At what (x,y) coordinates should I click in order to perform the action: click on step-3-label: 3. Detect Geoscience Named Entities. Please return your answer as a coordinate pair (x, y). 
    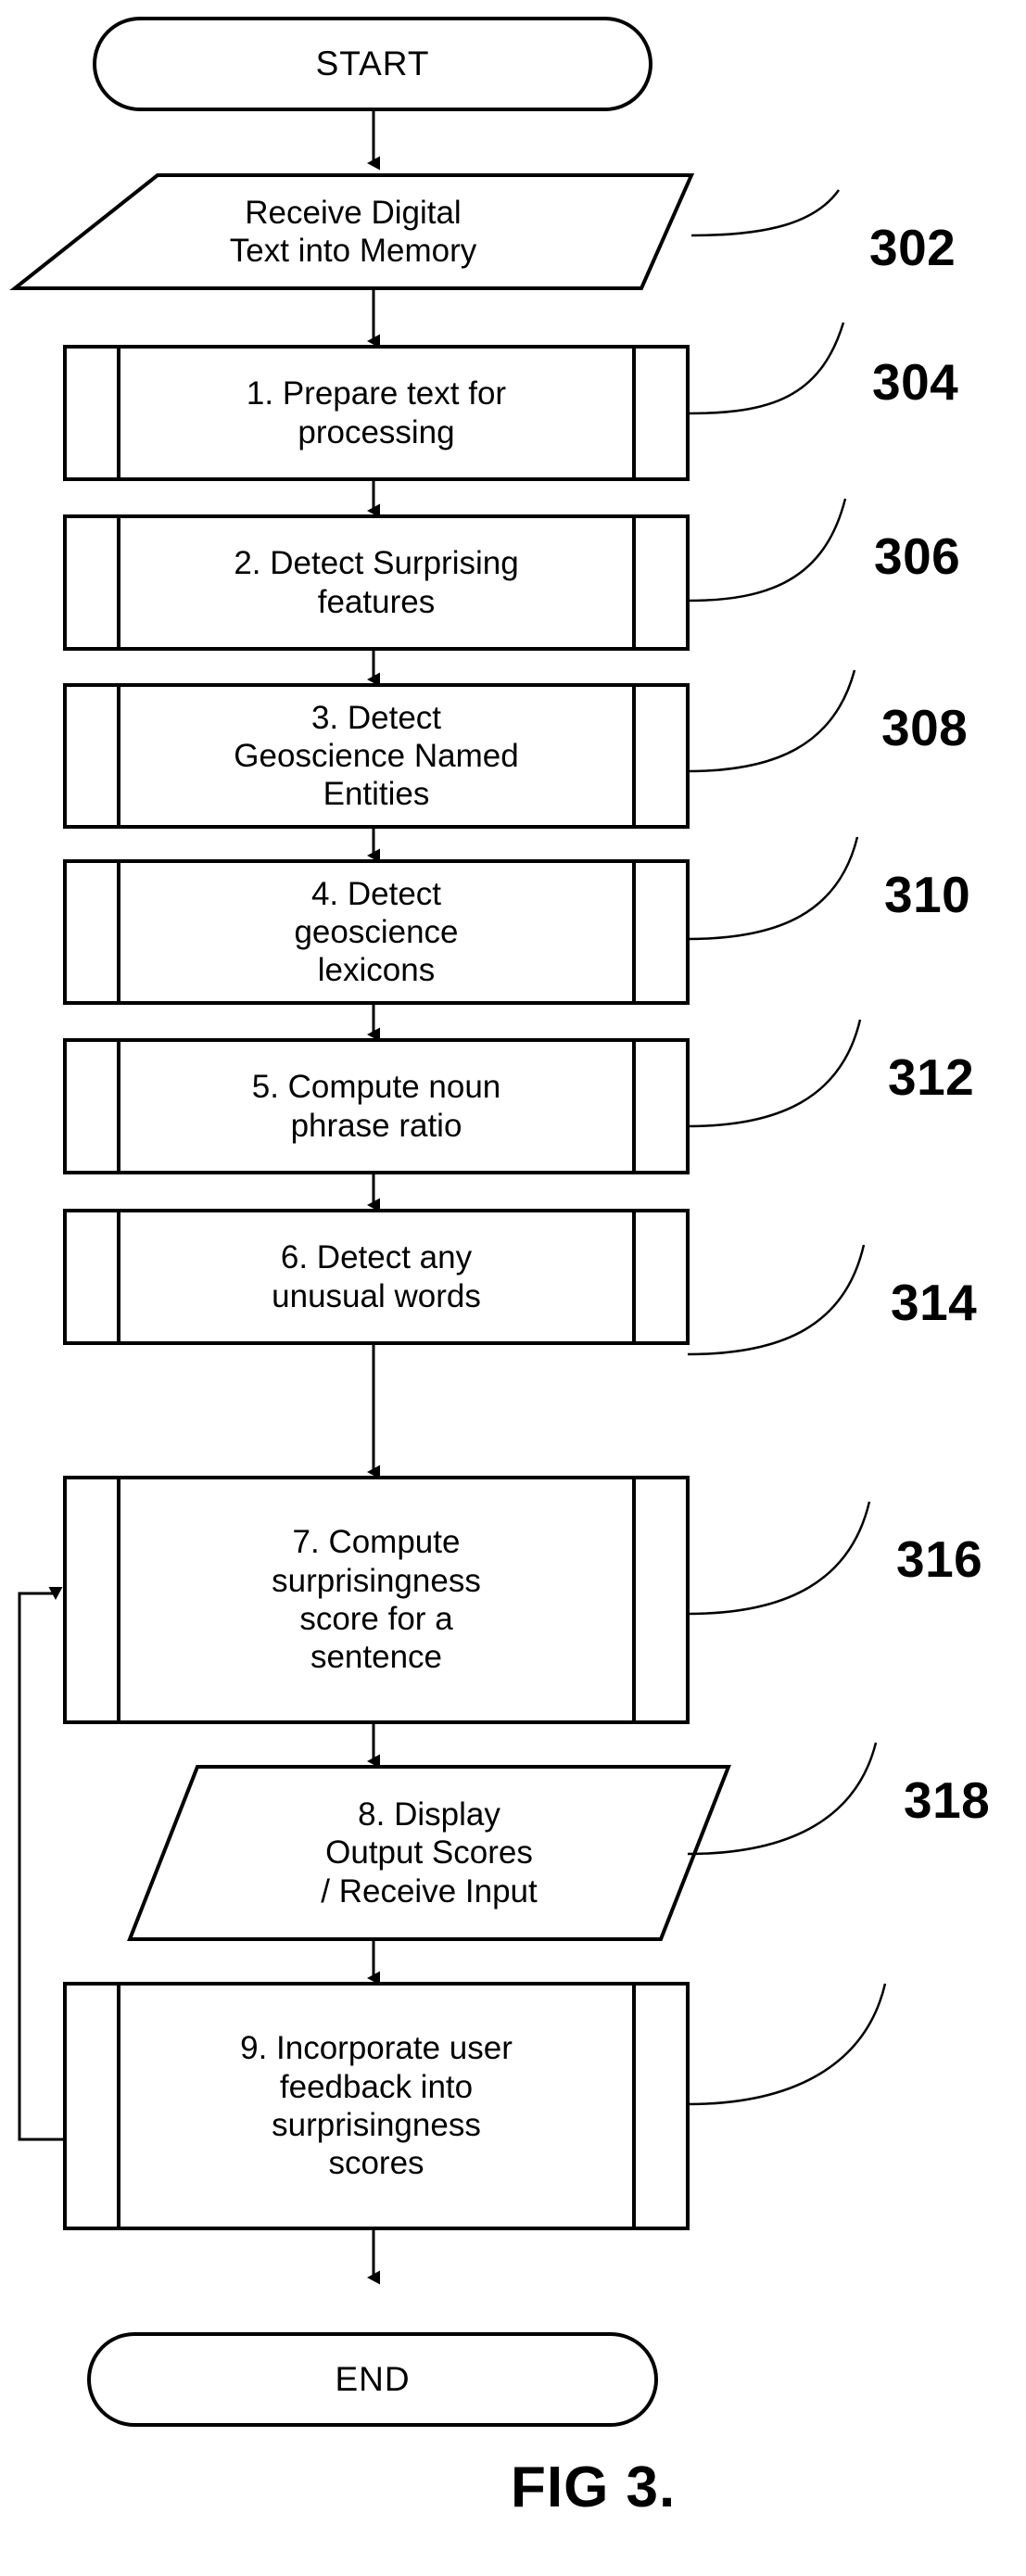
    Looking at the image, I should click on (376, 756).